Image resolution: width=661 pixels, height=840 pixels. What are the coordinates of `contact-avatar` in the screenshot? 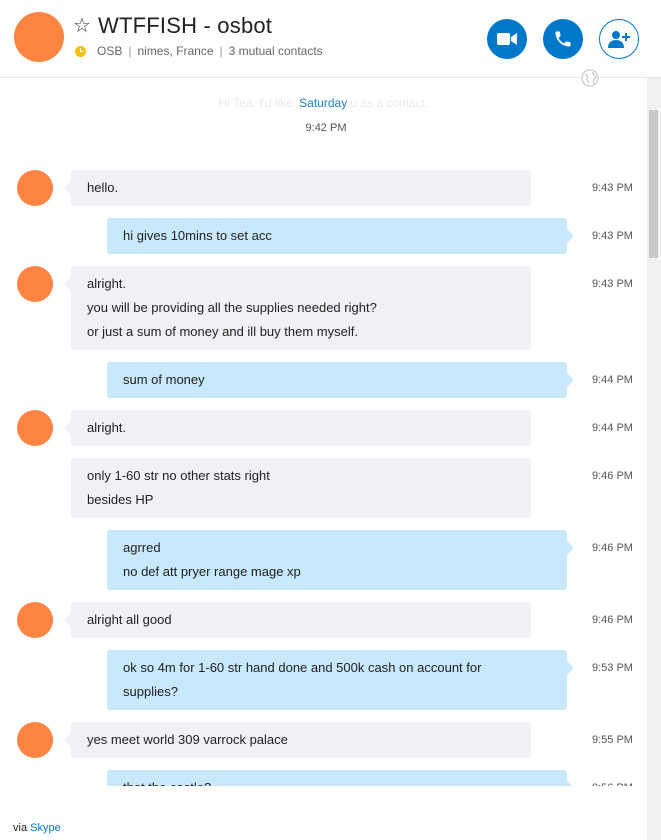 It's located at (39, 37).